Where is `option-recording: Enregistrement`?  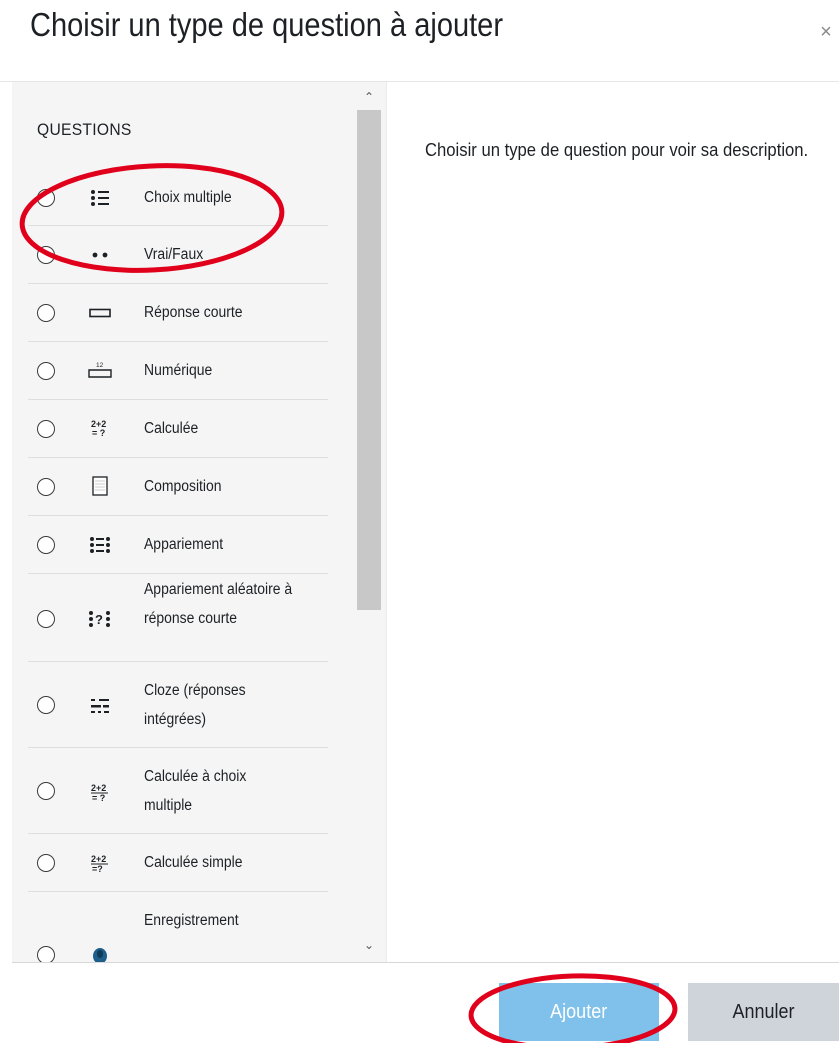
option-recording: Enregistrement is located at coordinates (178, 927).